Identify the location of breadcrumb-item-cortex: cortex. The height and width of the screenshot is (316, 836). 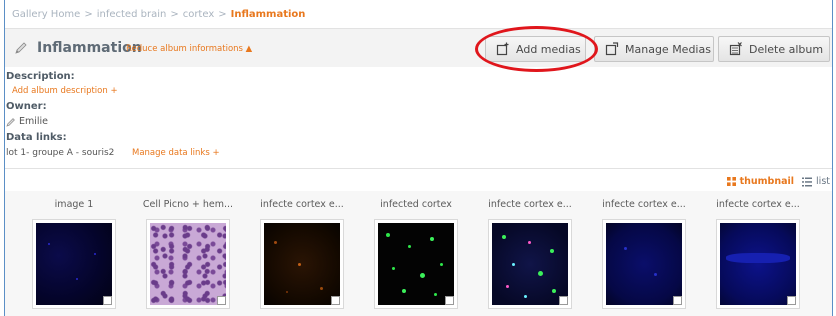
(199, 14).